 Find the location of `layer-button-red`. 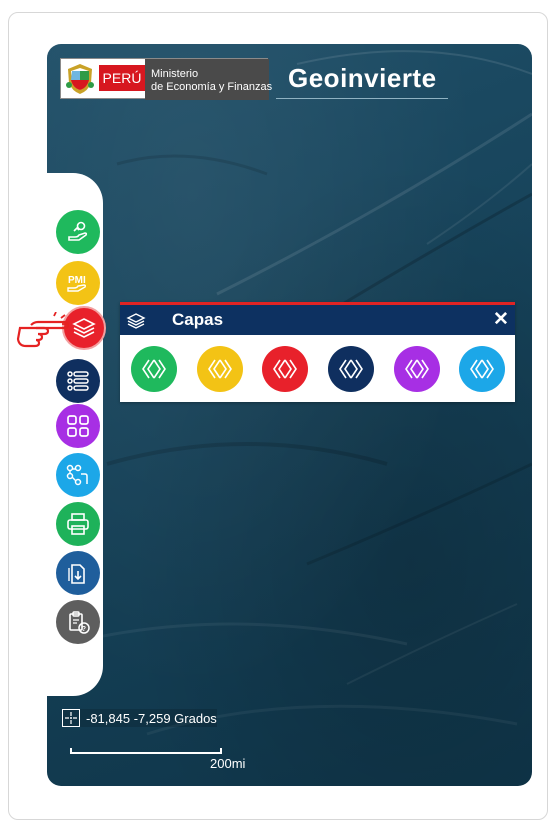

layer-button-red is located at coordinates (285, 369).